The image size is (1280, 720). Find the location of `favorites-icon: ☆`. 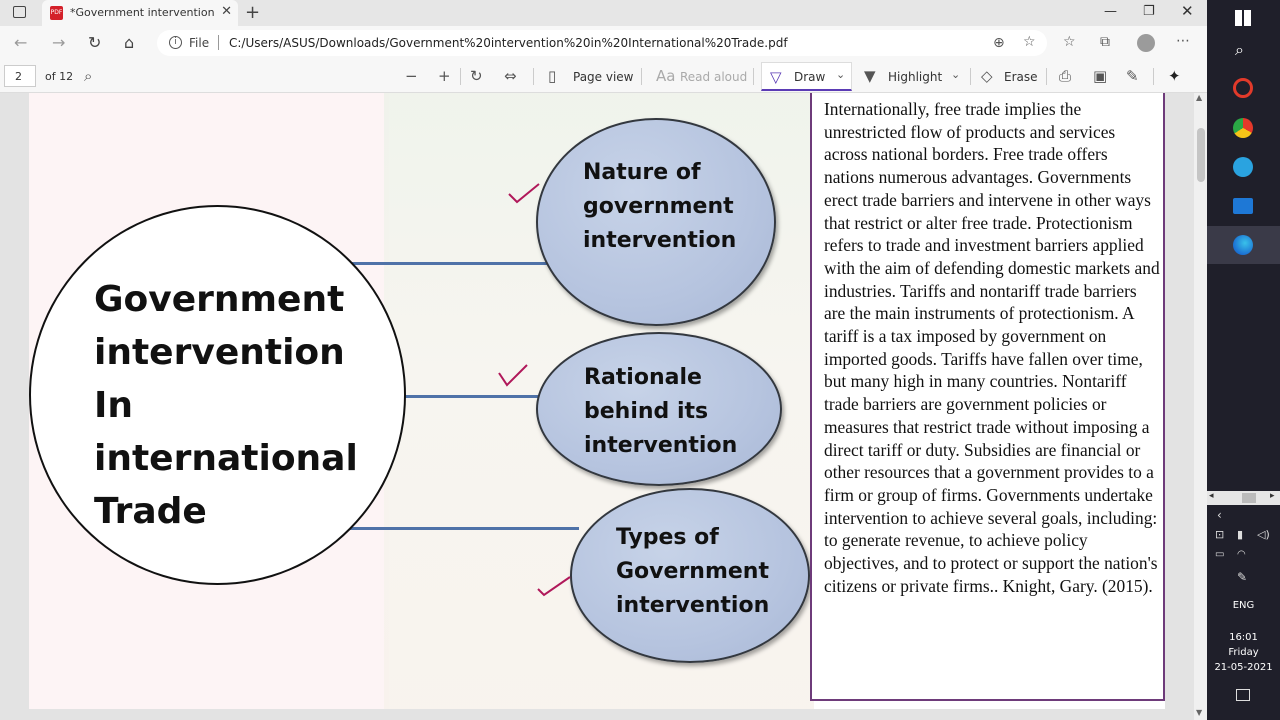

favorites-icon: ☆ is located at coordinates (1069, 42).